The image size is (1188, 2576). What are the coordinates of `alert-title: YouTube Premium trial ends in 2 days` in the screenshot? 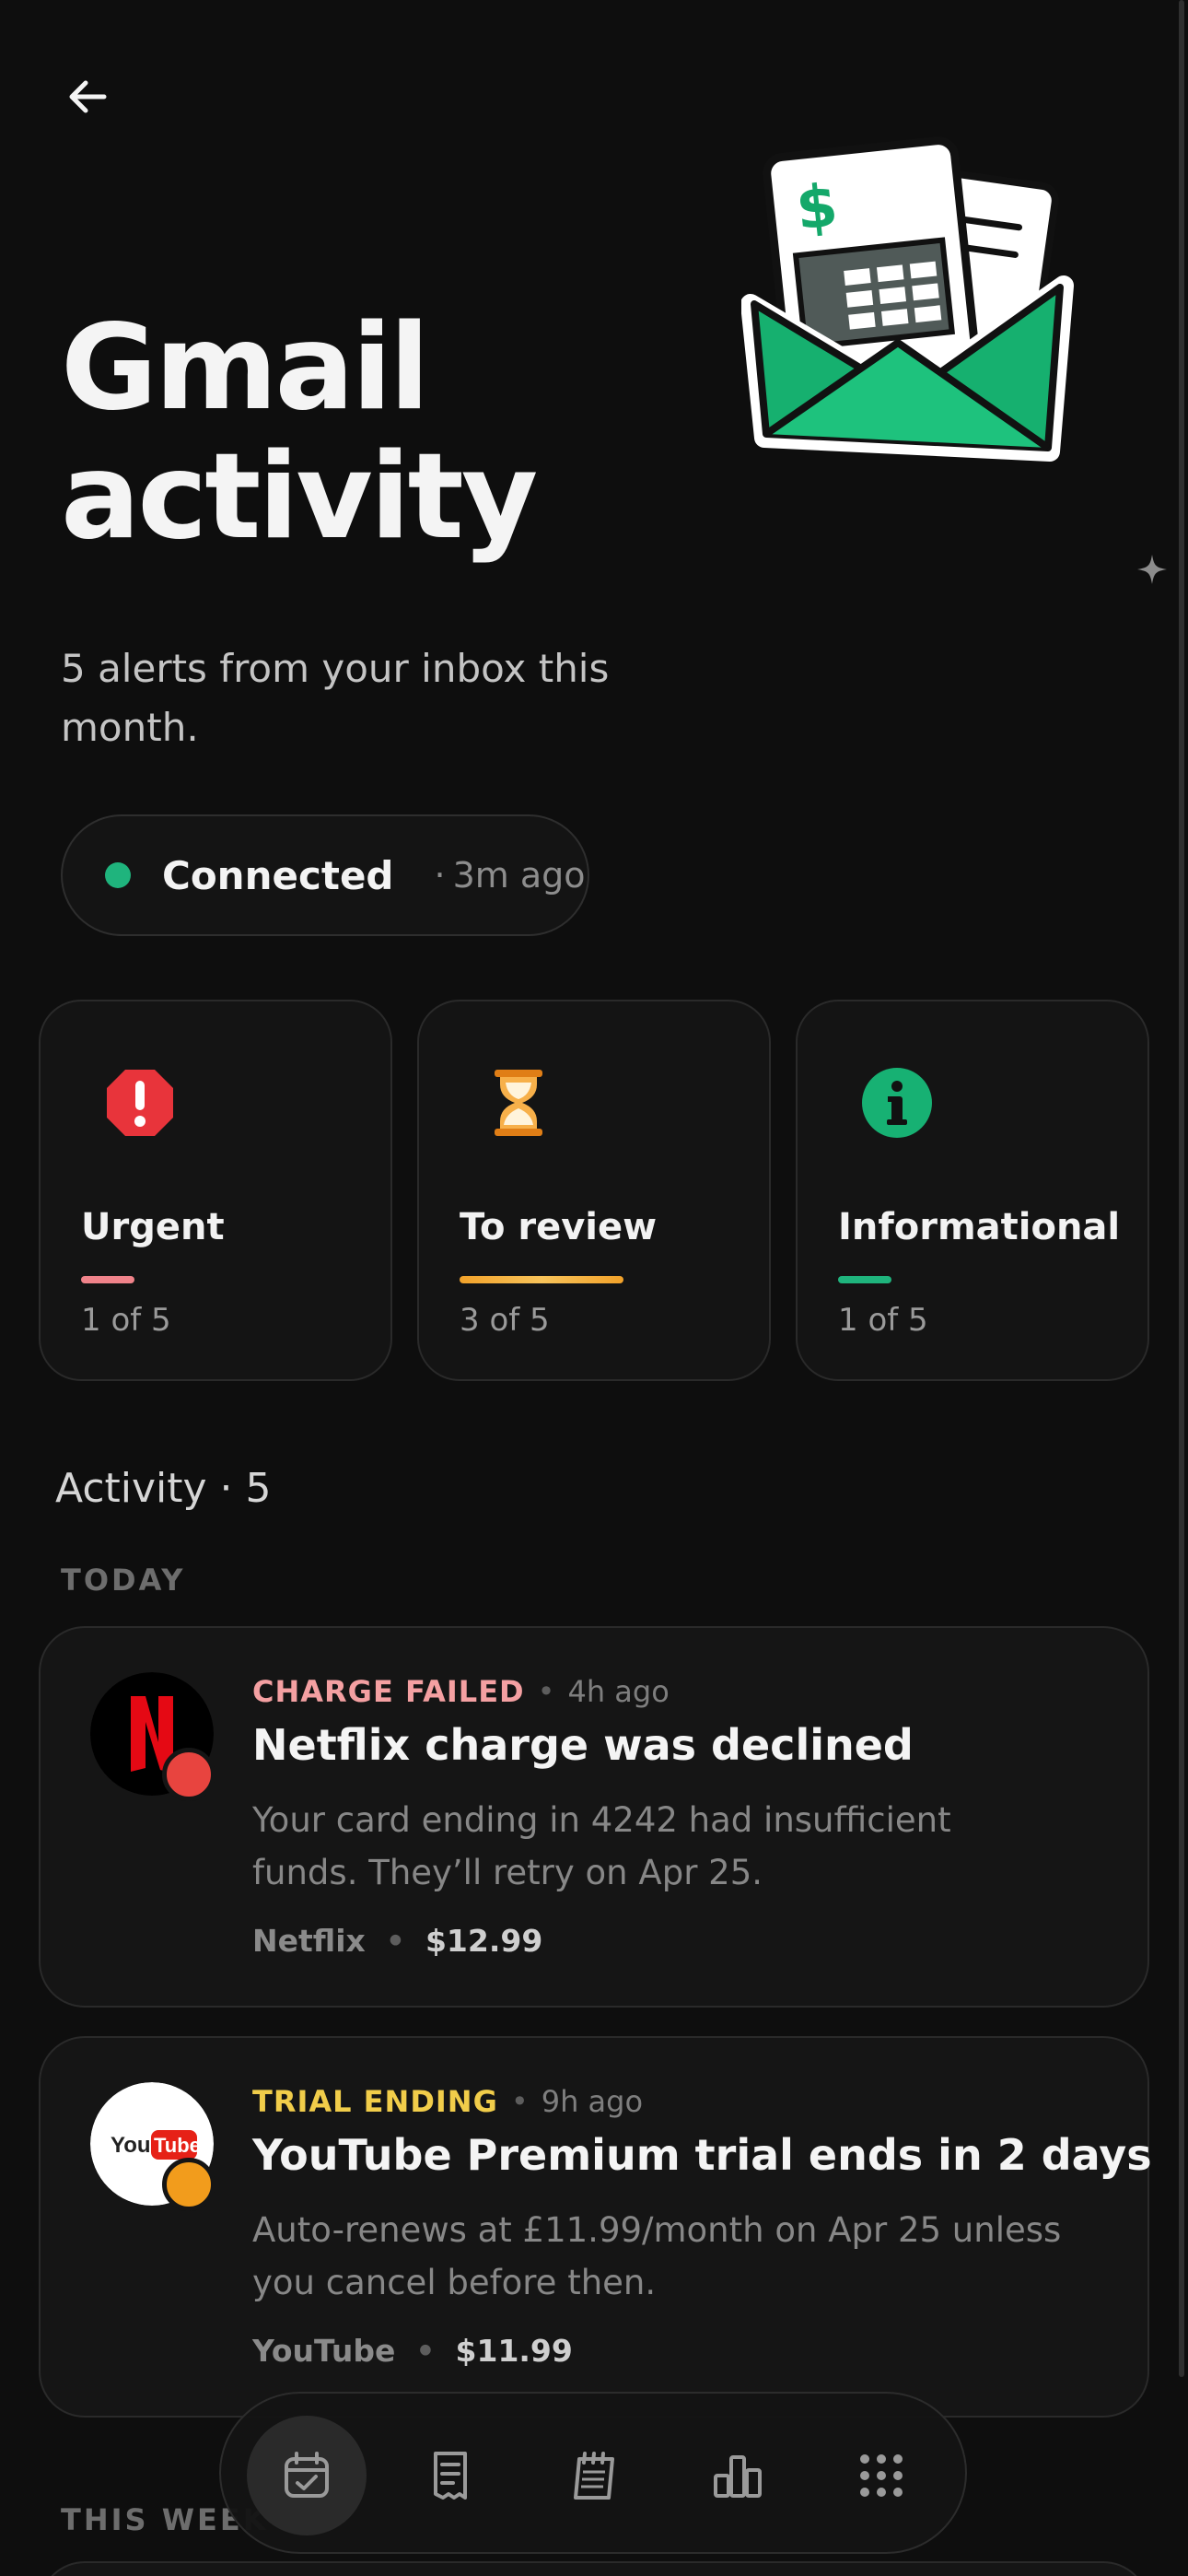 It's located at (702, 2155).